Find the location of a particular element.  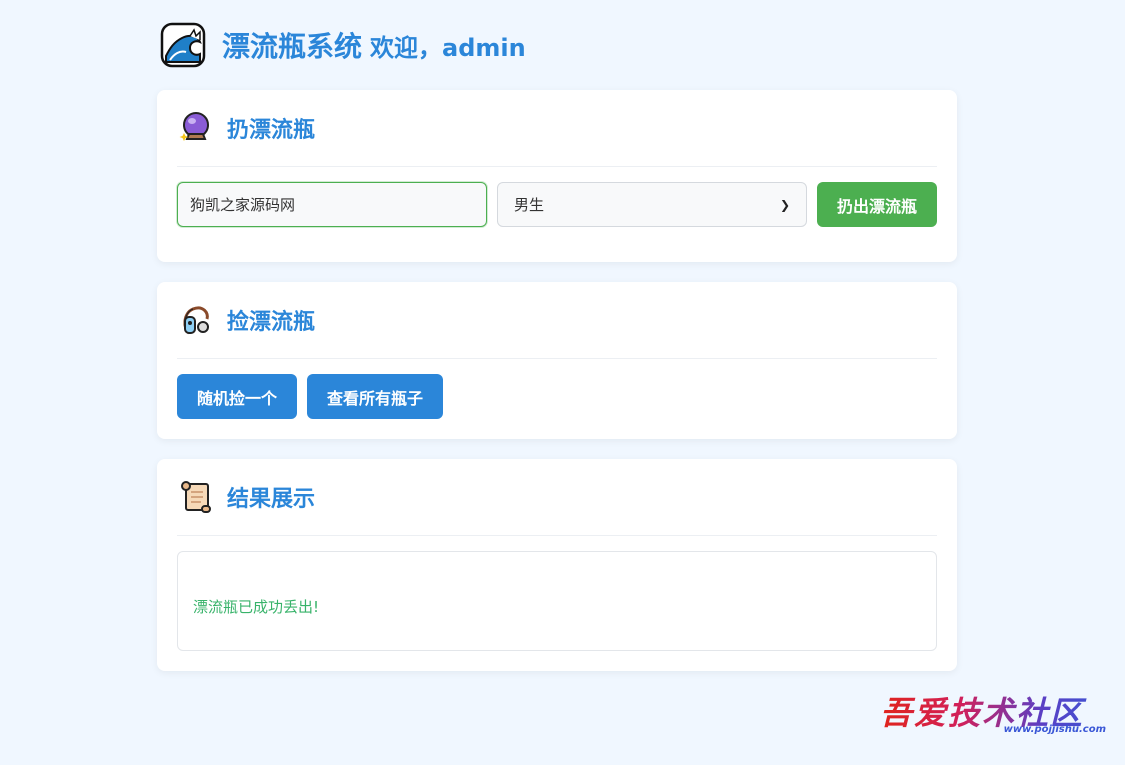

card-title: 扔漂流瓶 is located at coordinates (271, 130).